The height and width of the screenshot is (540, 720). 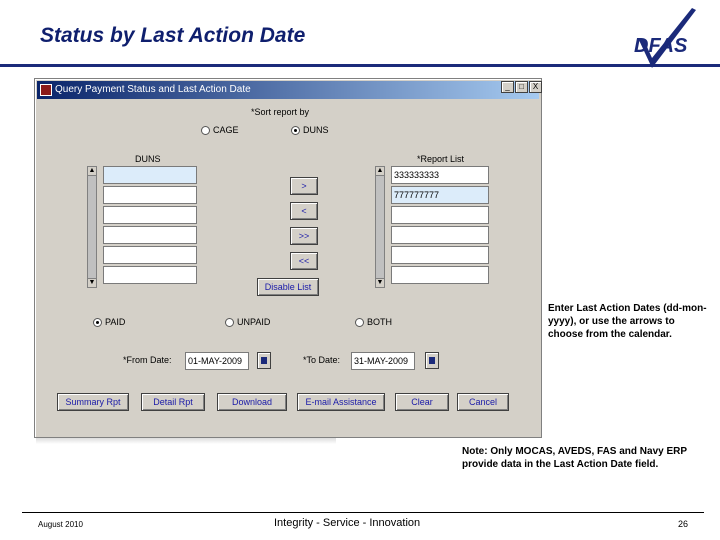 What do you see at coordinates (380, 283) in the screenshot?
I see `report-scroll-down-icon: ▼` at bounding box center [380, 283].